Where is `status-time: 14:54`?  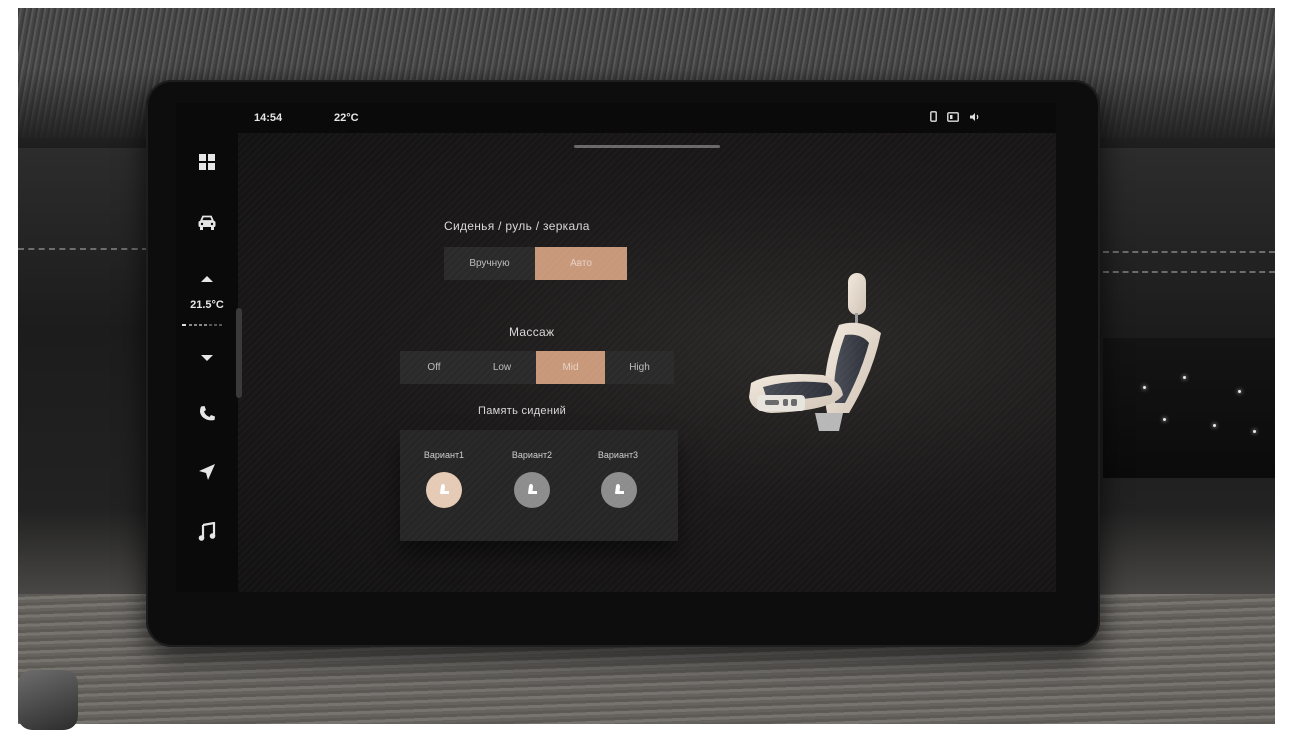
status-time: 14:54 is located at coordinates (268, 118).